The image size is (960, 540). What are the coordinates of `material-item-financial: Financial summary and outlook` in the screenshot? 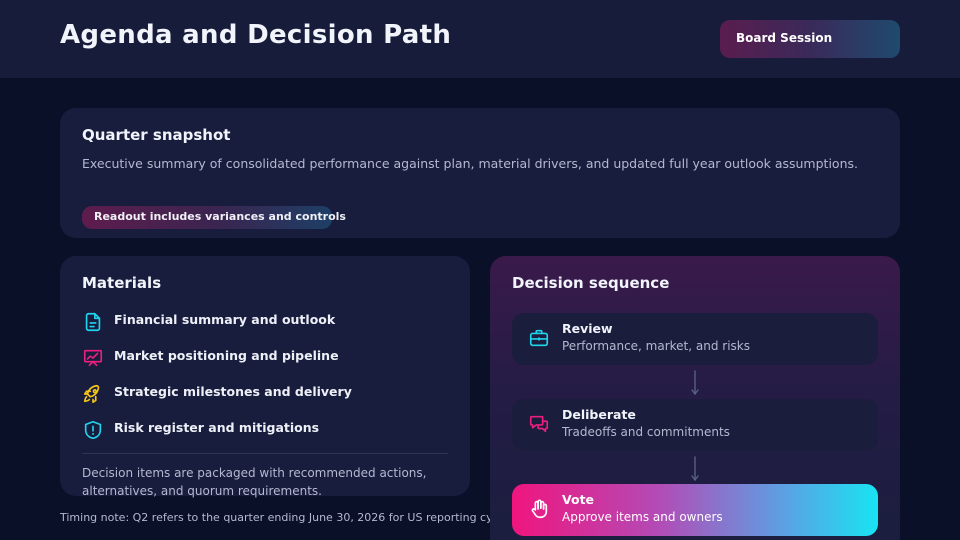 It's located at (267, 324).